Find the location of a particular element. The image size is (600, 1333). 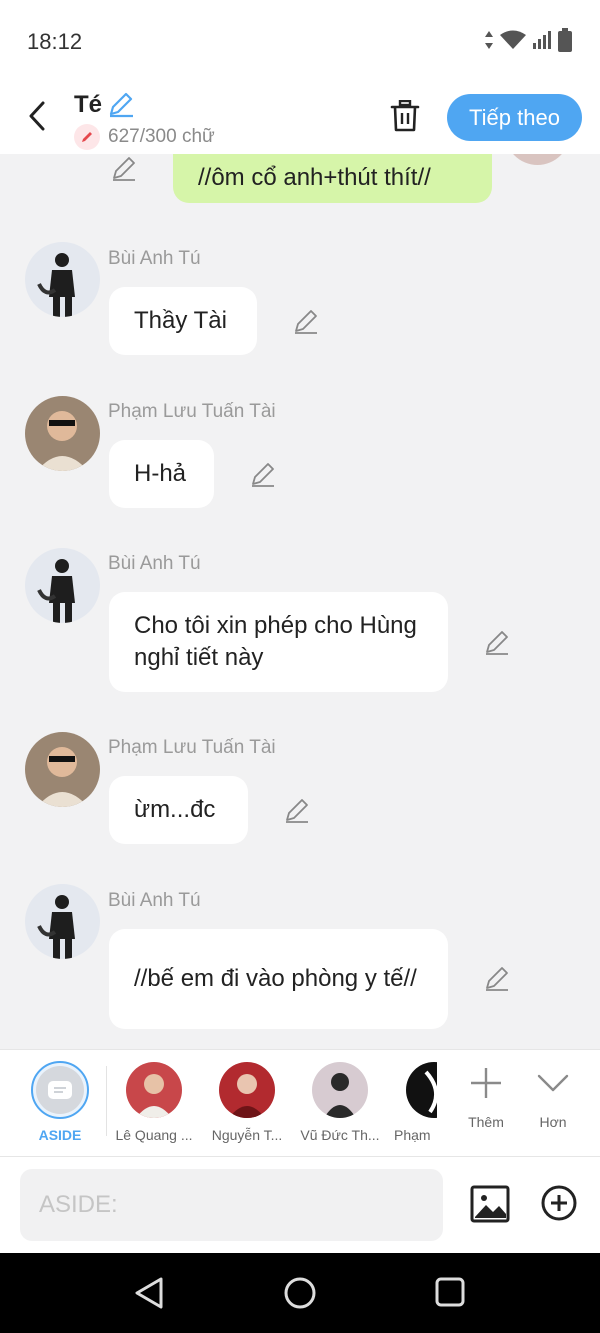

message-bubble: //bế em đi vào phòng y tế// is located at coordinates (278, 979).